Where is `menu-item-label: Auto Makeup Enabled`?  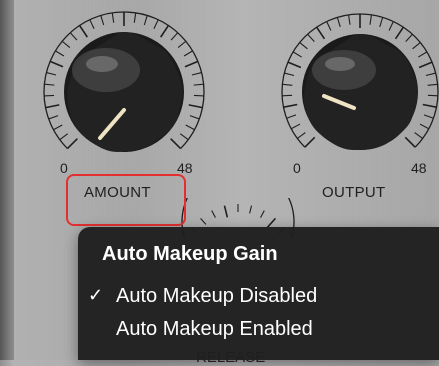 menu-item-label: Auto Makeup Enabled is located at coordinates (214, 329).